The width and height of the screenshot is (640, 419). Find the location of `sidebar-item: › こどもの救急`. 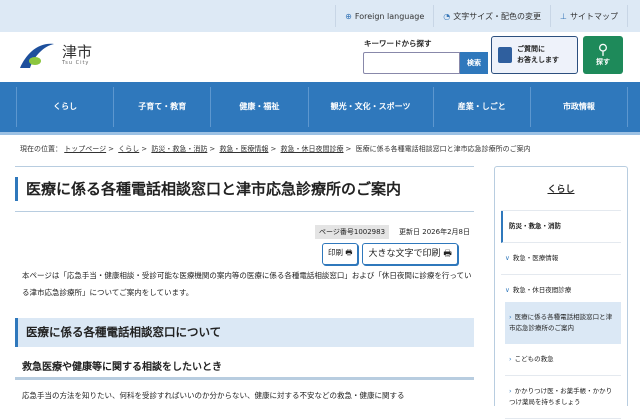

sidebar-item: › こどもの救急 is located at coordinates (563, 360).